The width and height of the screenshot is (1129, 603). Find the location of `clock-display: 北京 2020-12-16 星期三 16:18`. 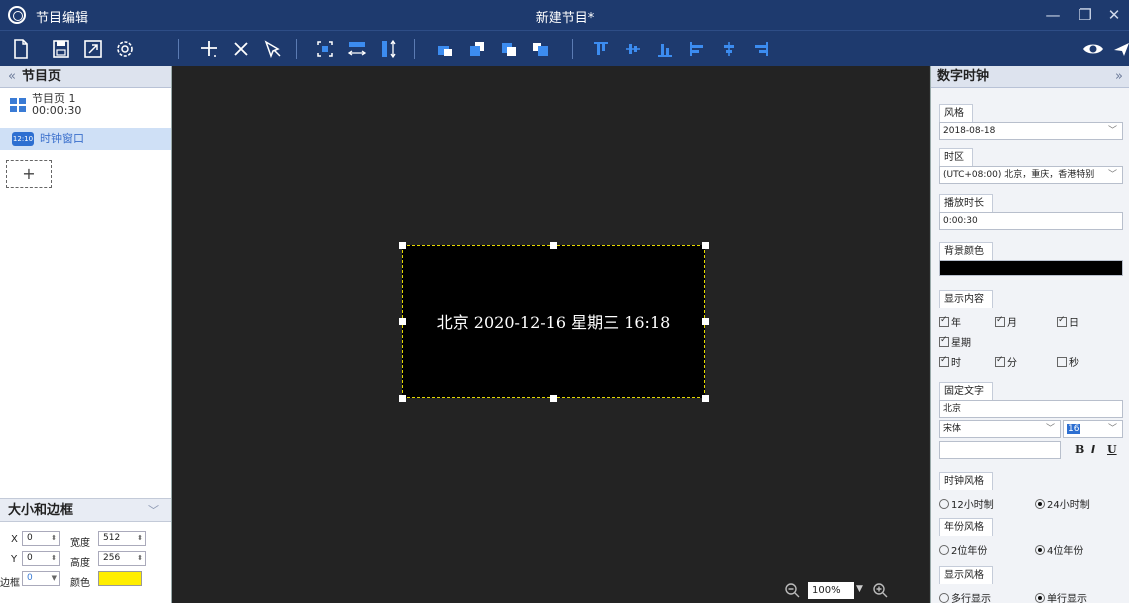

clock-display: 北京 2020-12-16 星期三 16:18 is located at coordinates (553, 321).